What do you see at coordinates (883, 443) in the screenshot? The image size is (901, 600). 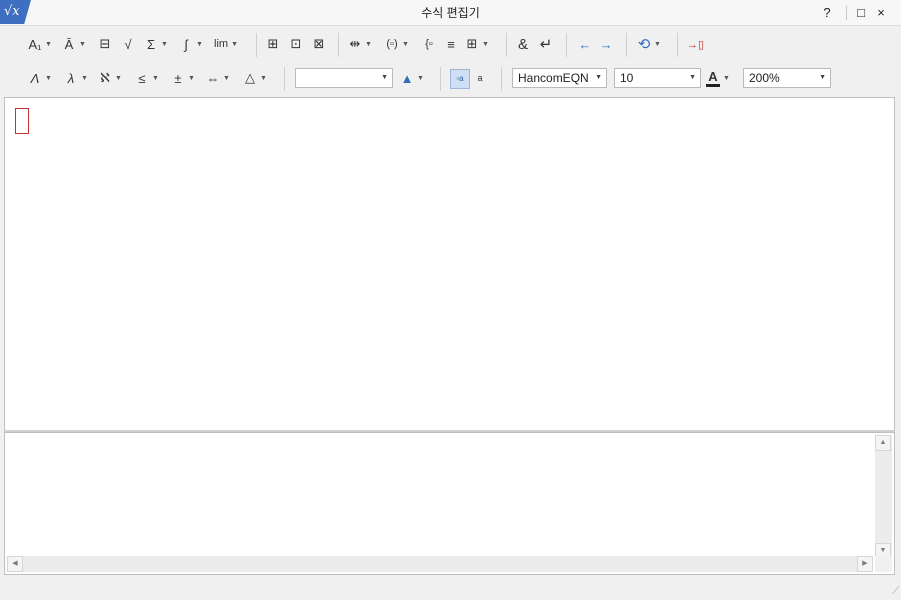 I see `scroll-up-button: ▲` at bounding box center [883, 443].